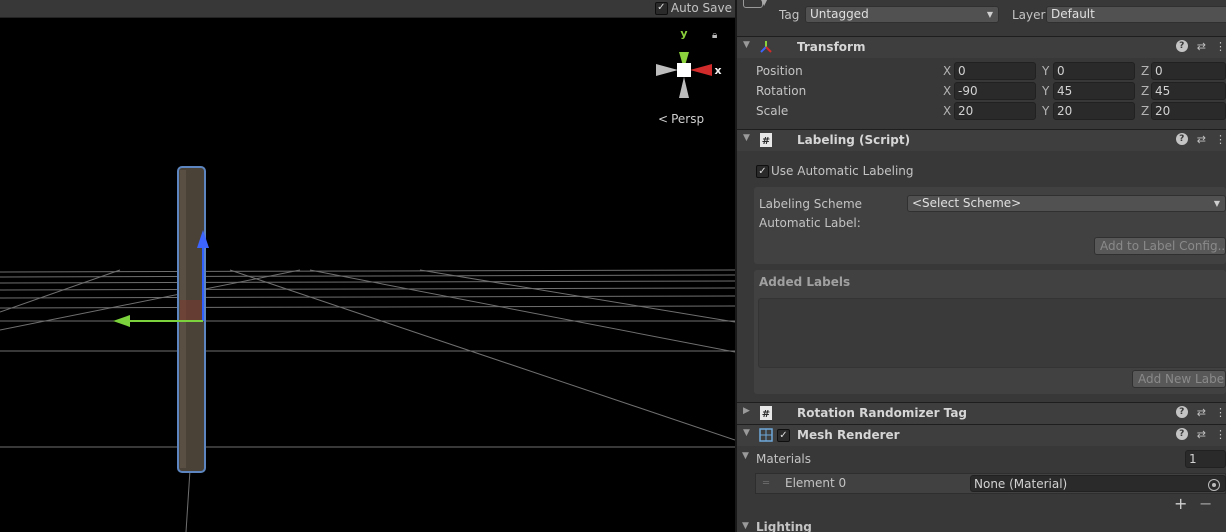 The width and height of the screenshot is (1226, 532). Describe the element at coordinates (1094, 111) in the screenshot. I see `scale-y-field: 20` at that location.